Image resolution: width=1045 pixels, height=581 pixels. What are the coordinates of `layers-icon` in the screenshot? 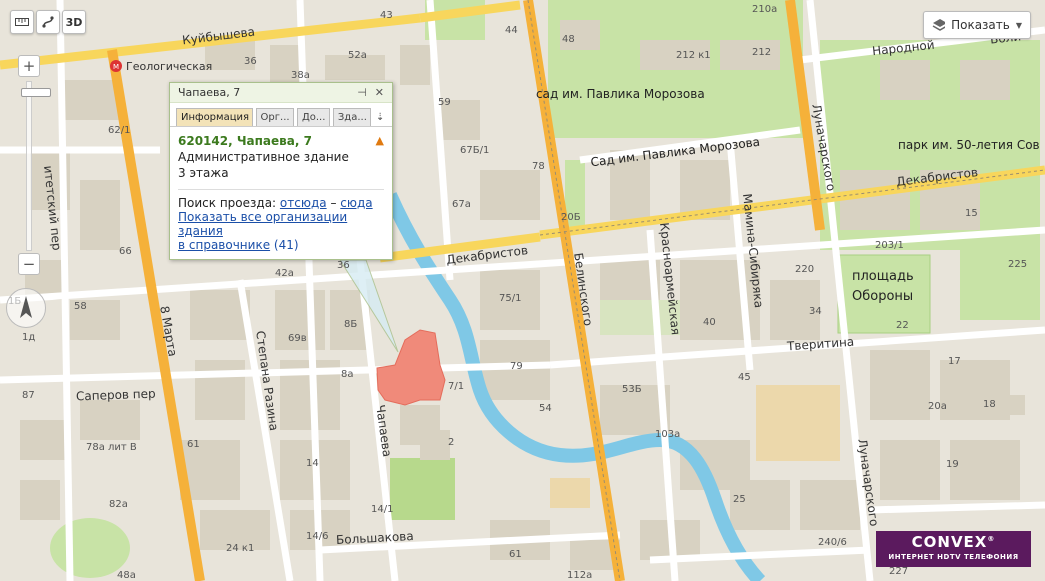 It's located at (939, 25).